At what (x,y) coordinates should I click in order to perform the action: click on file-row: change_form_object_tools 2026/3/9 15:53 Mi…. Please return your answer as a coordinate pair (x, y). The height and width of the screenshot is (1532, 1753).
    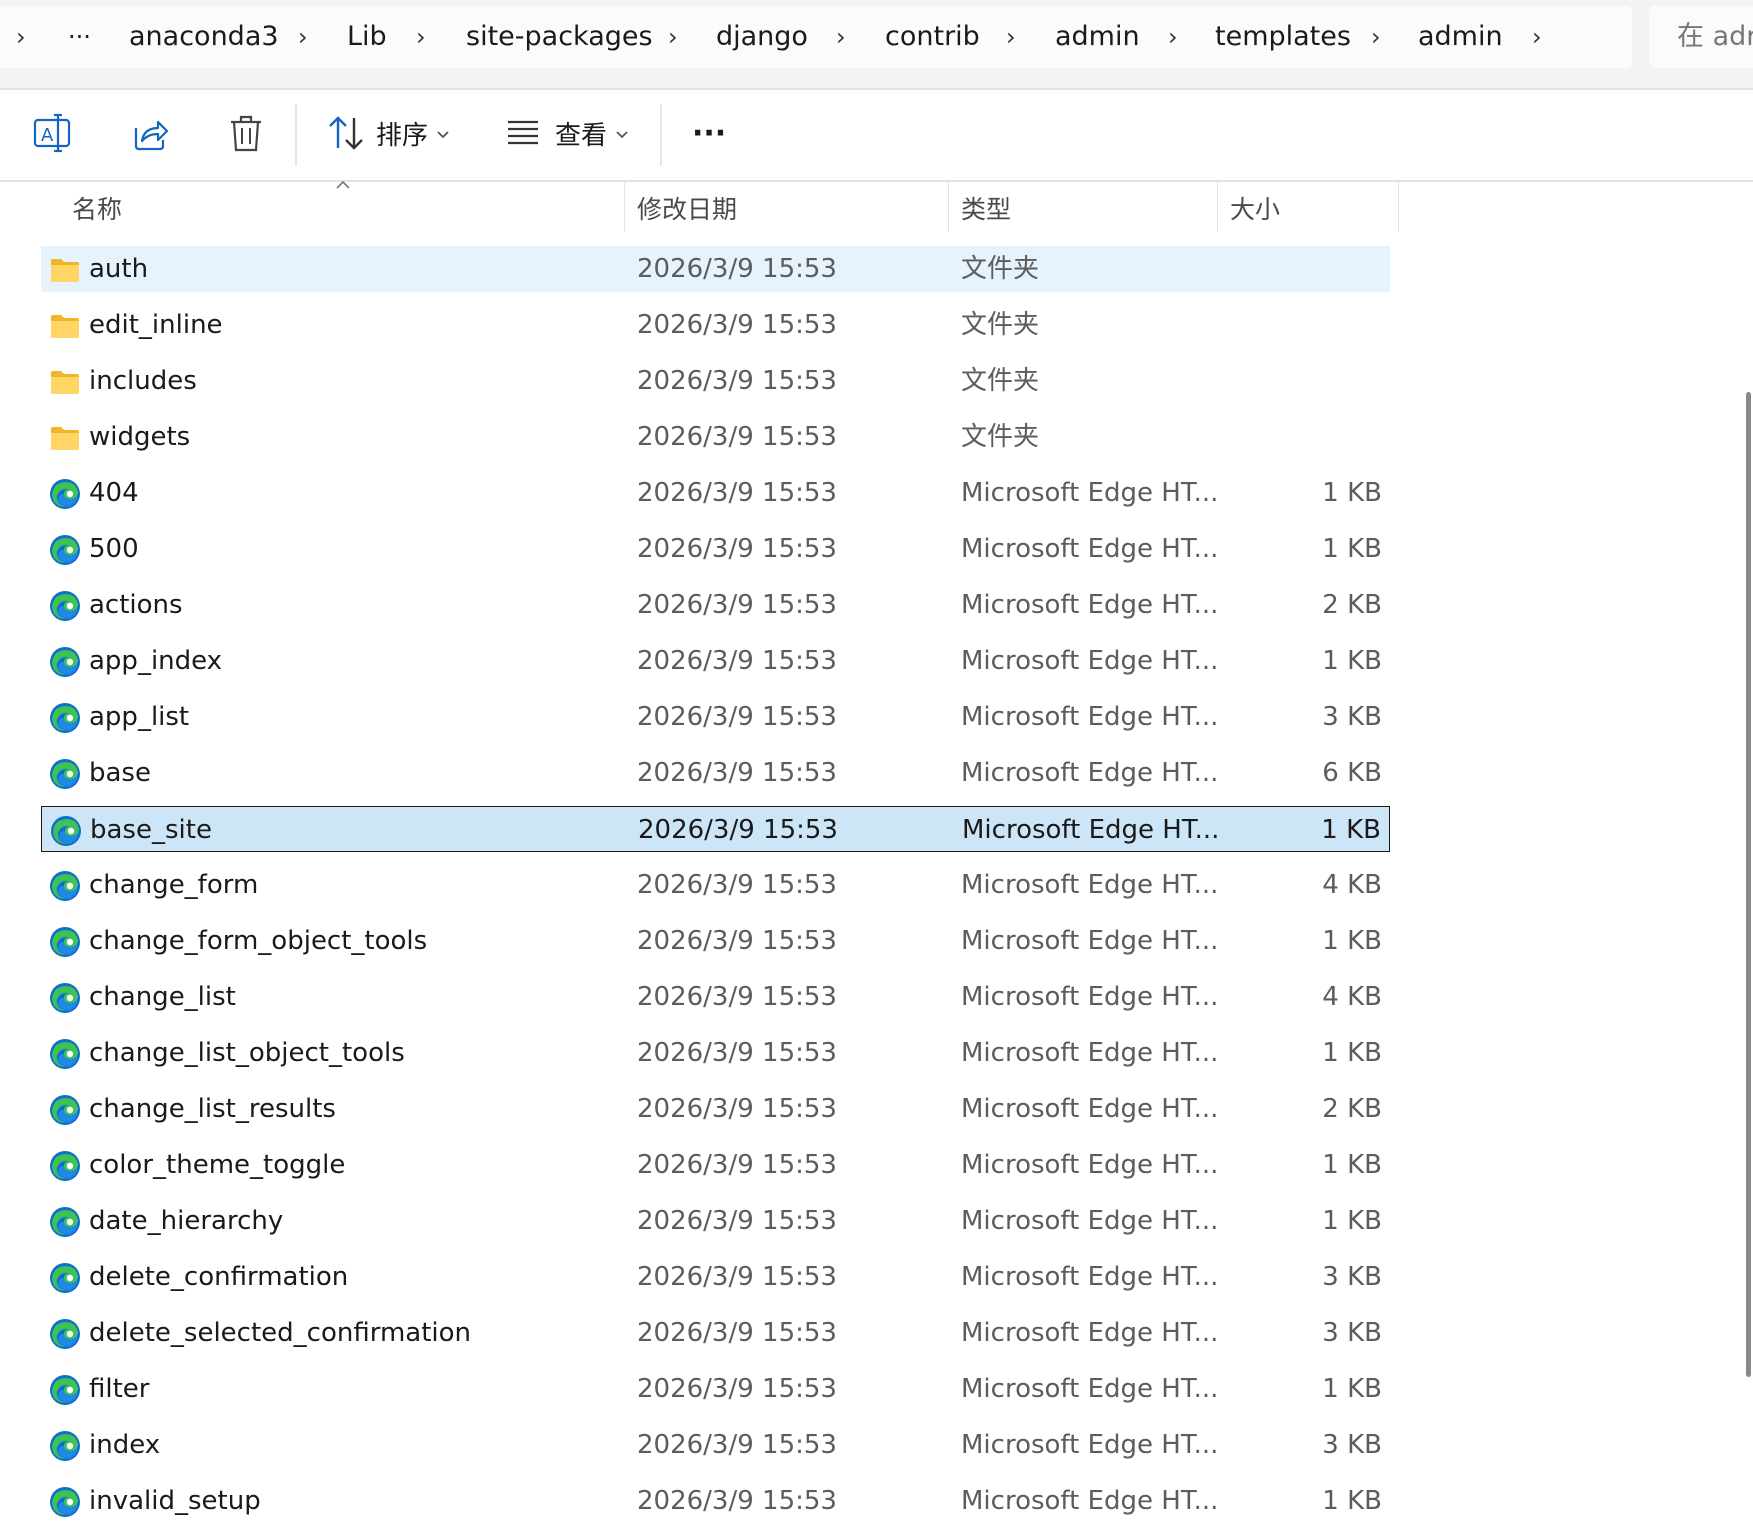
    Looking at the image, I should click on (715, 941).